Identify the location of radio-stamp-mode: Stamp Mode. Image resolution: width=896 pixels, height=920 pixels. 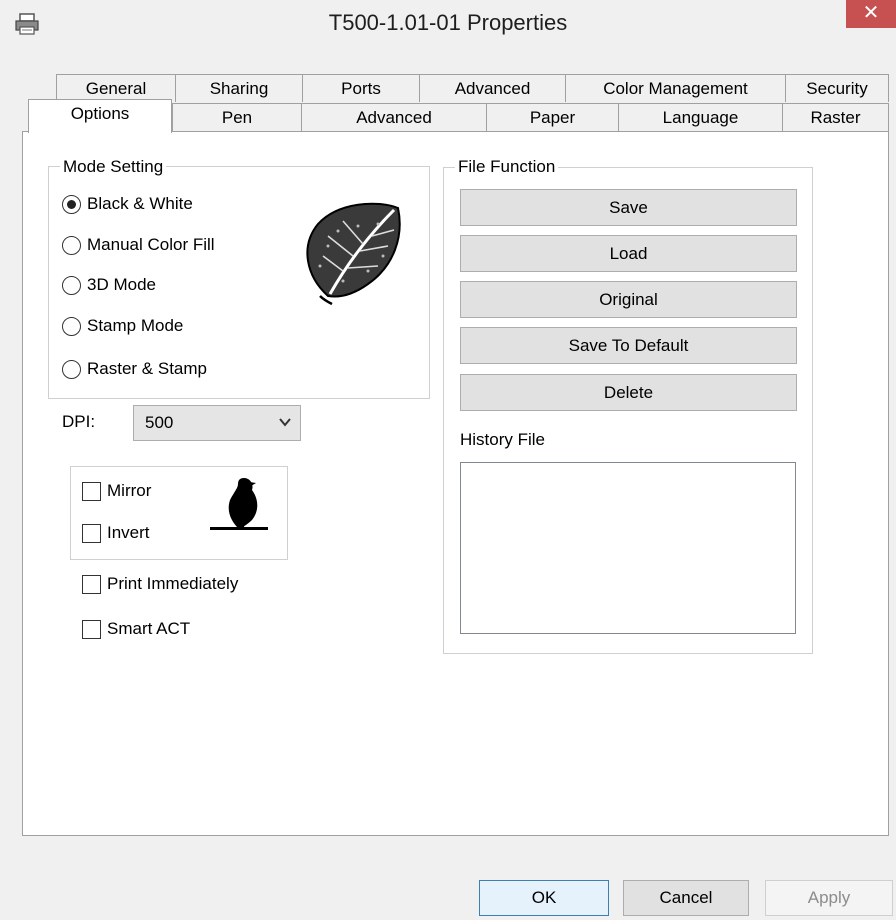
(122, 326).